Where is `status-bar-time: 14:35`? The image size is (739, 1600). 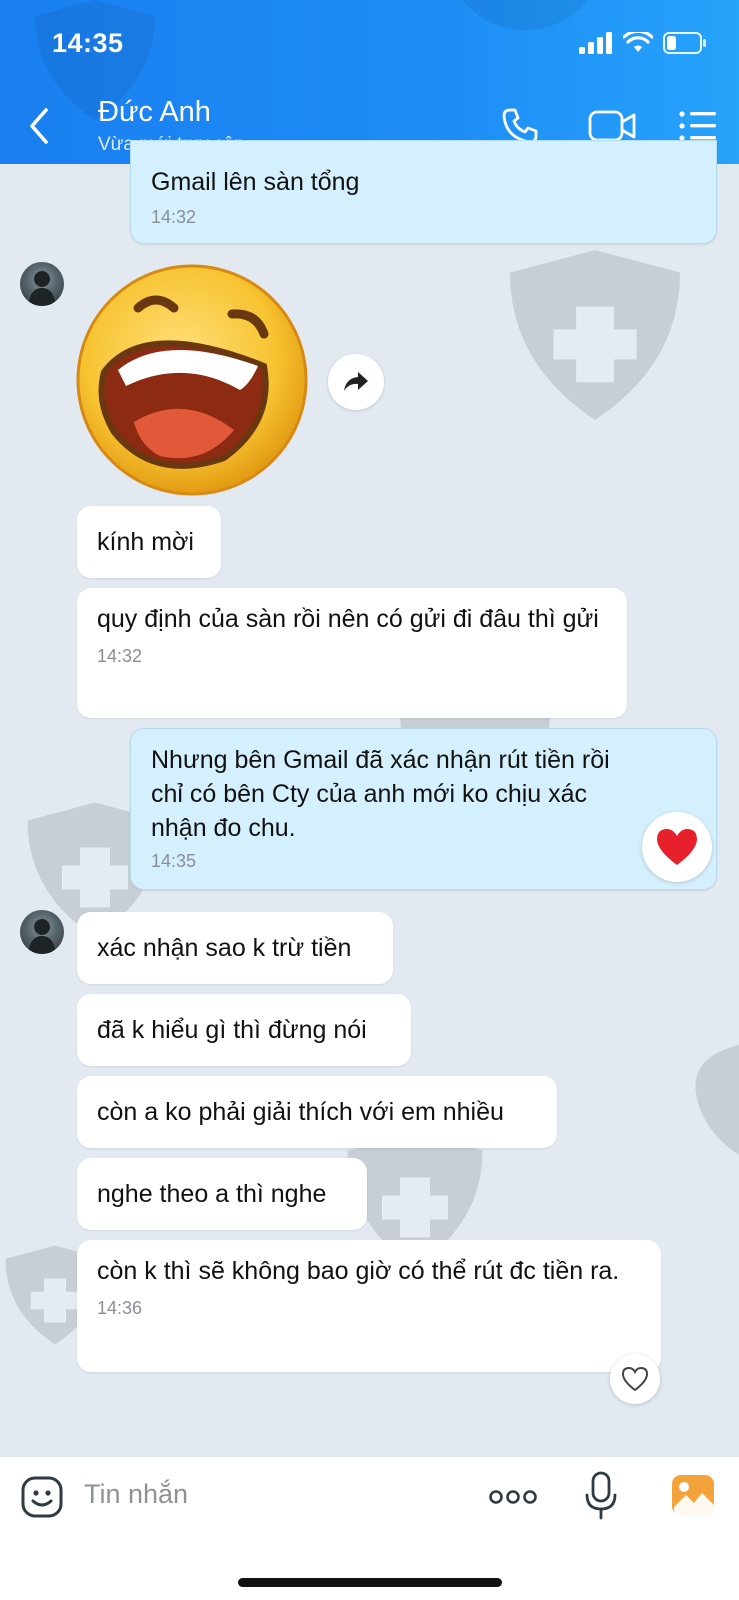 status-bar-time: 14:35 is located at coordinates (88, 43).